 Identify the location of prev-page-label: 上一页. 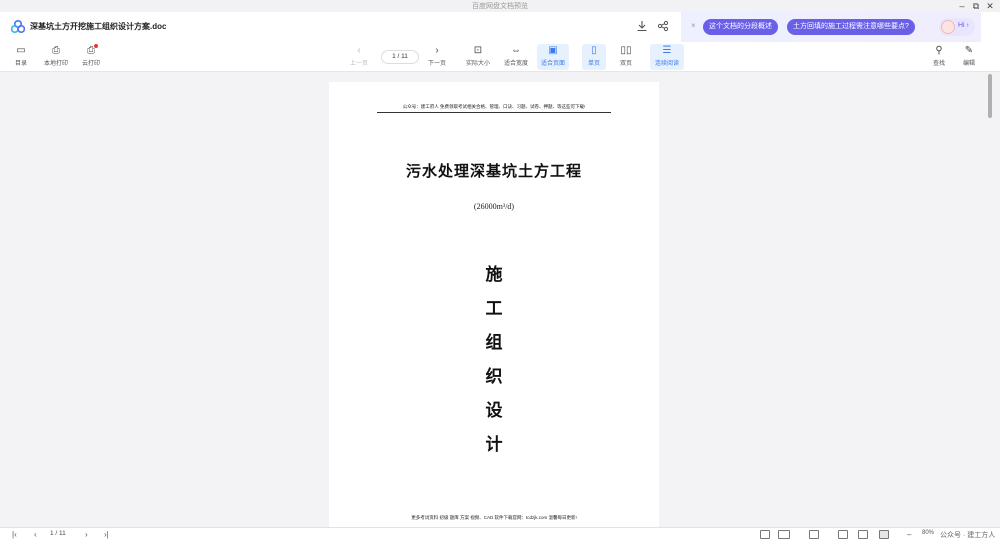
(358, 64).